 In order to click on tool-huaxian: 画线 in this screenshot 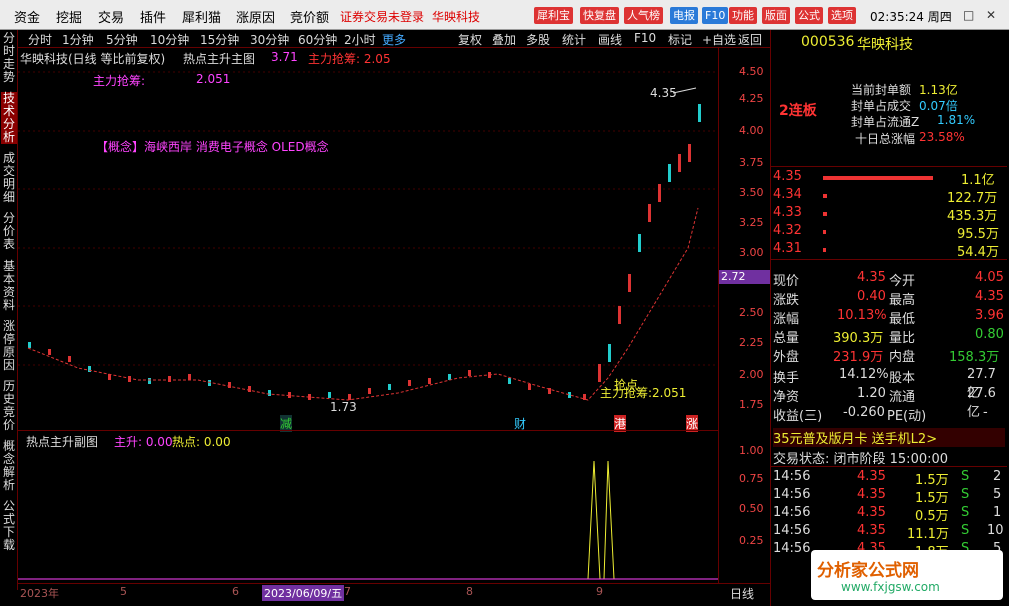, I will do `click(610, 39)`.